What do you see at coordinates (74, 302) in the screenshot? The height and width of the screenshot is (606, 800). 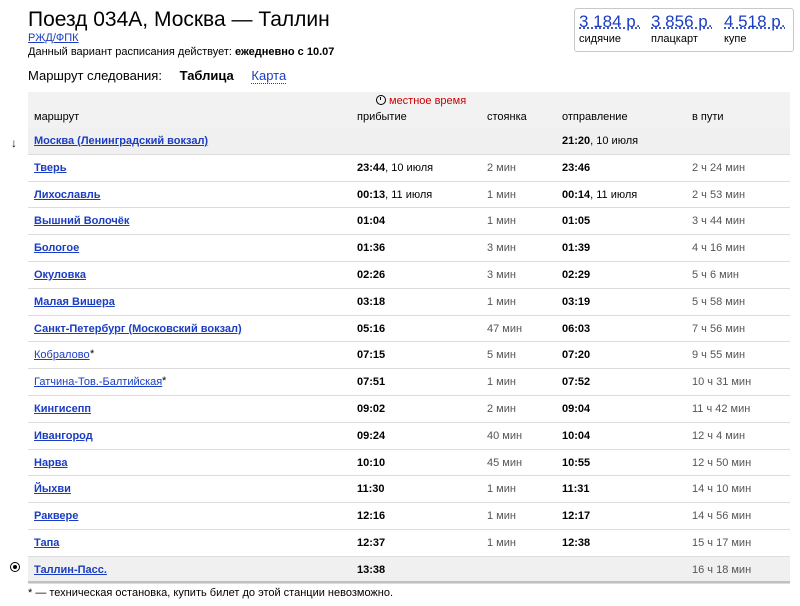 I see `station-link: Малая Вишера` at bounding box center [74, 302].